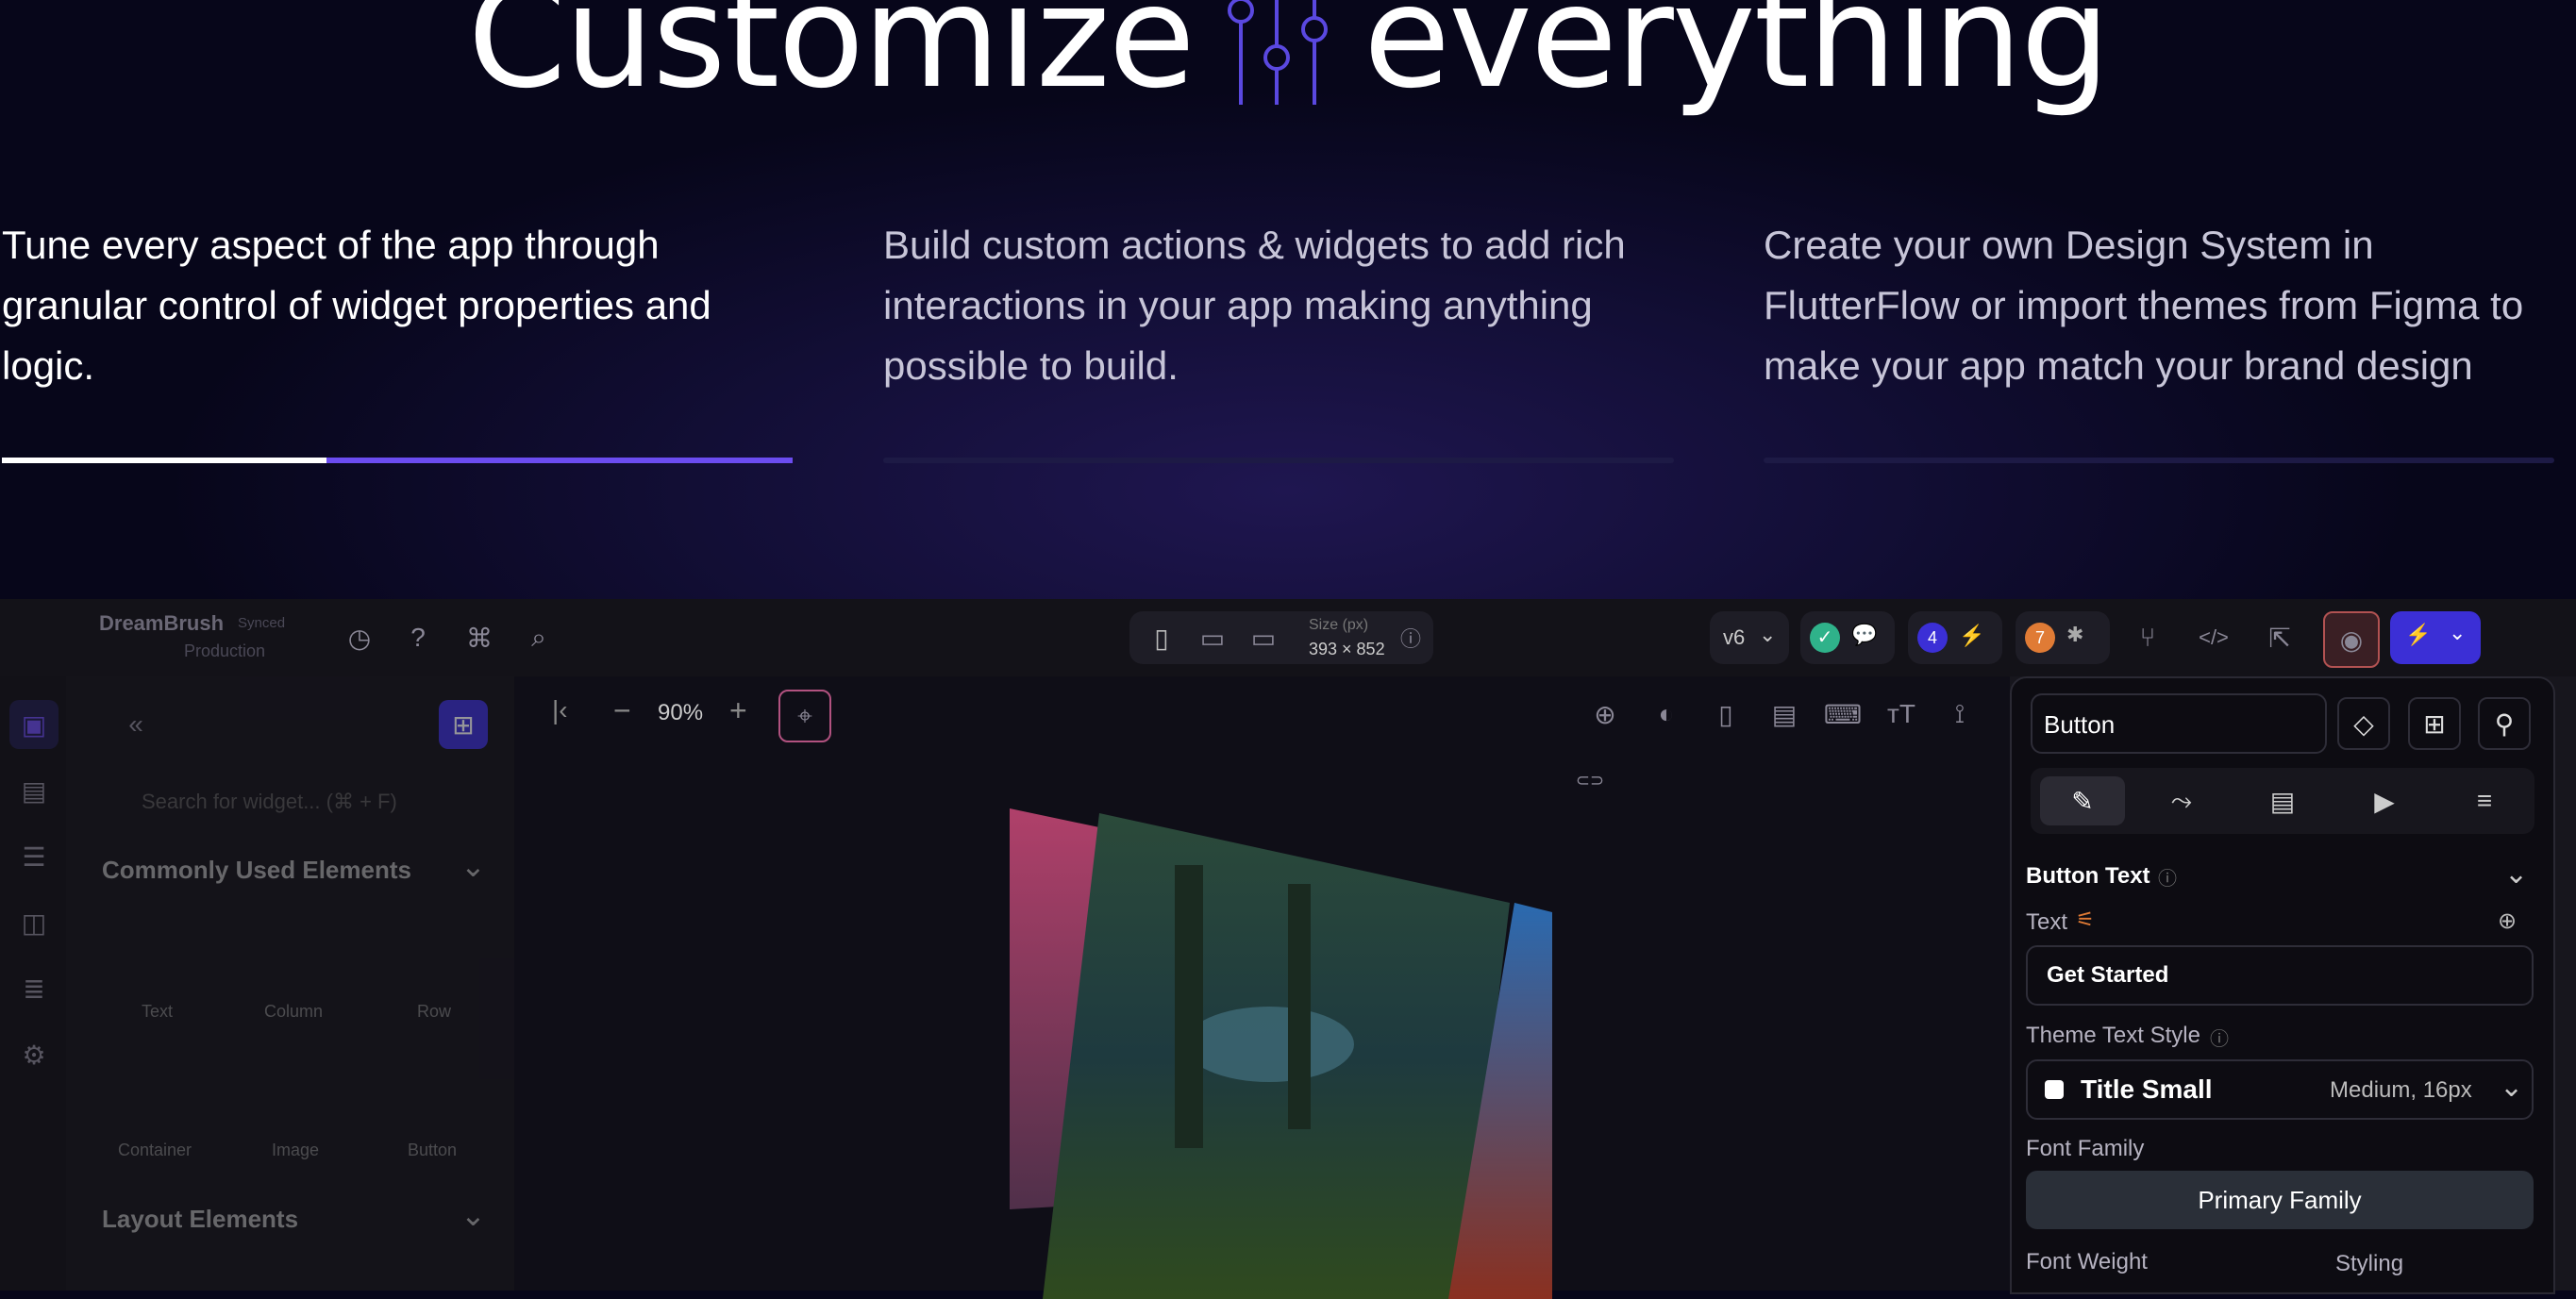 The width and height of the screenshot is (2576, 1299). I want to click on tab-backend-icon: ▤, so click(2282, 801).